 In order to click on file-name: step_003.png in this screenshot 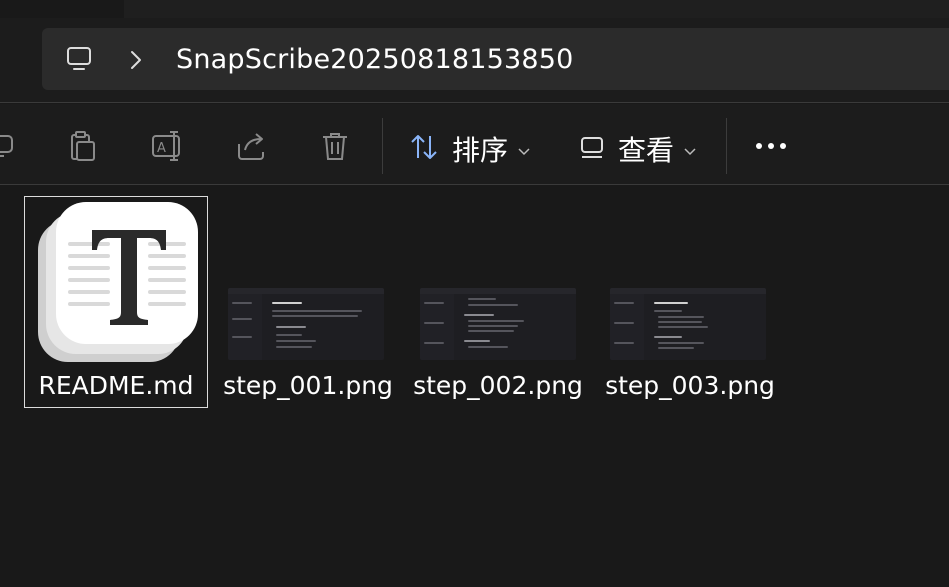, I will do `click(690, 385)`.